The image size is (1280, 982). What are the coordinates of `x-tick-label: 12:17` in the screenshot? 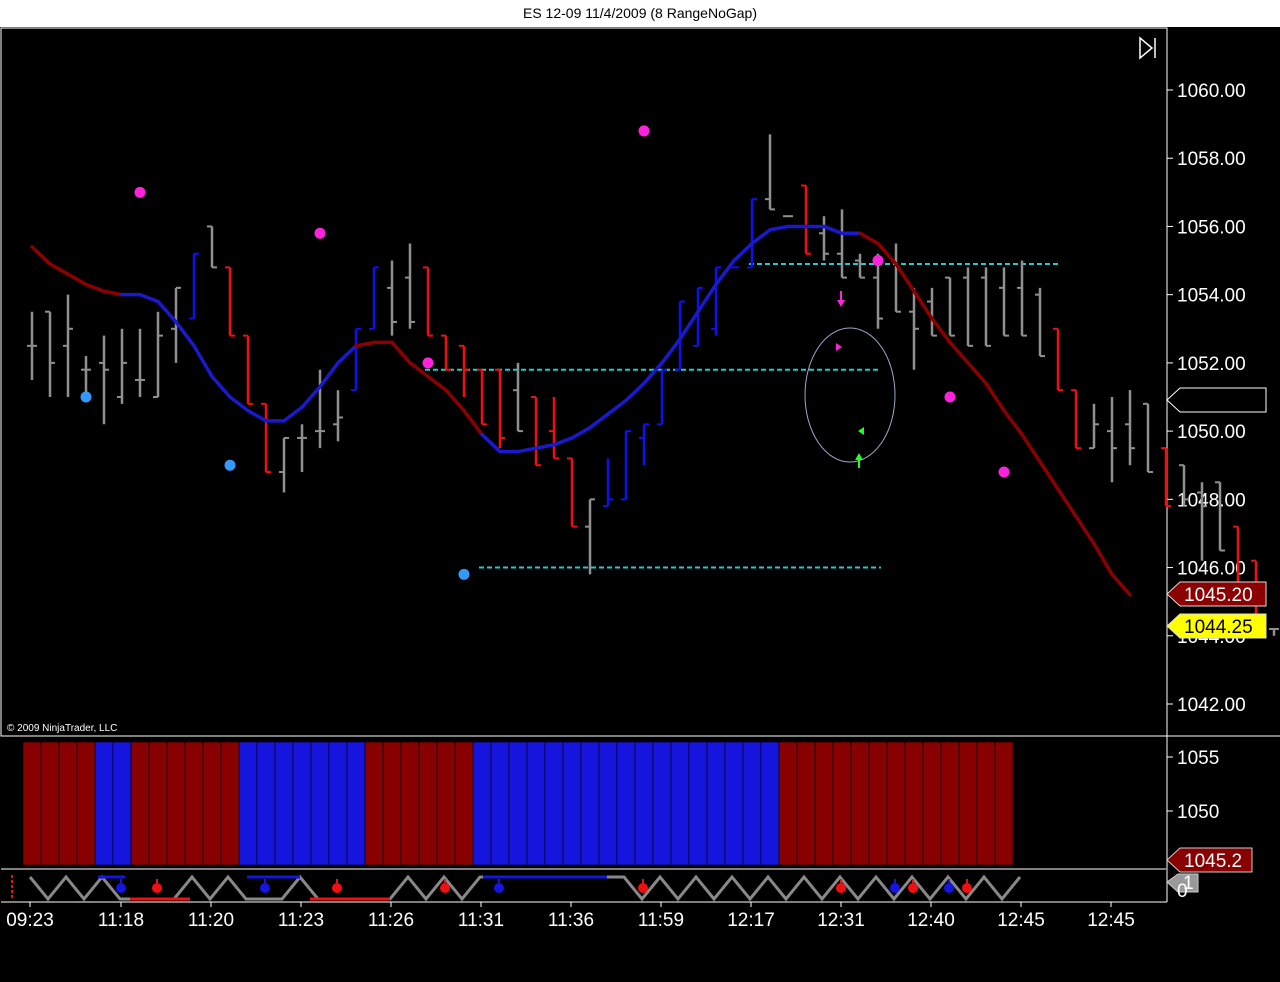 It's located at (751, 920).